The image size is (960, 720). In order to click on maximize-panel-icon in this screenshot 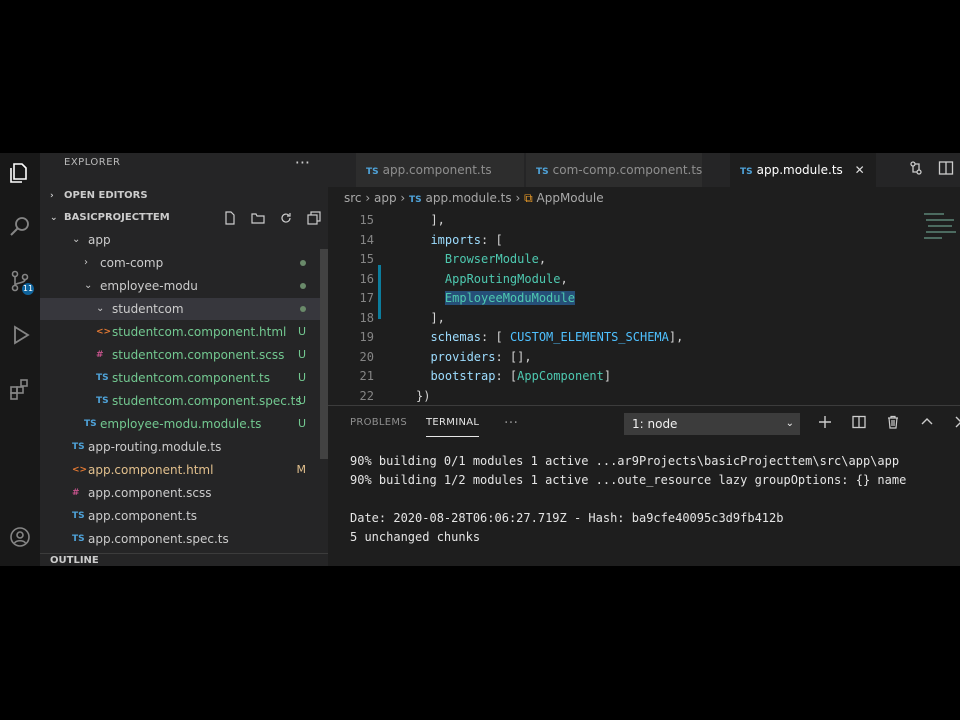, I will do `click(927, 422)`.